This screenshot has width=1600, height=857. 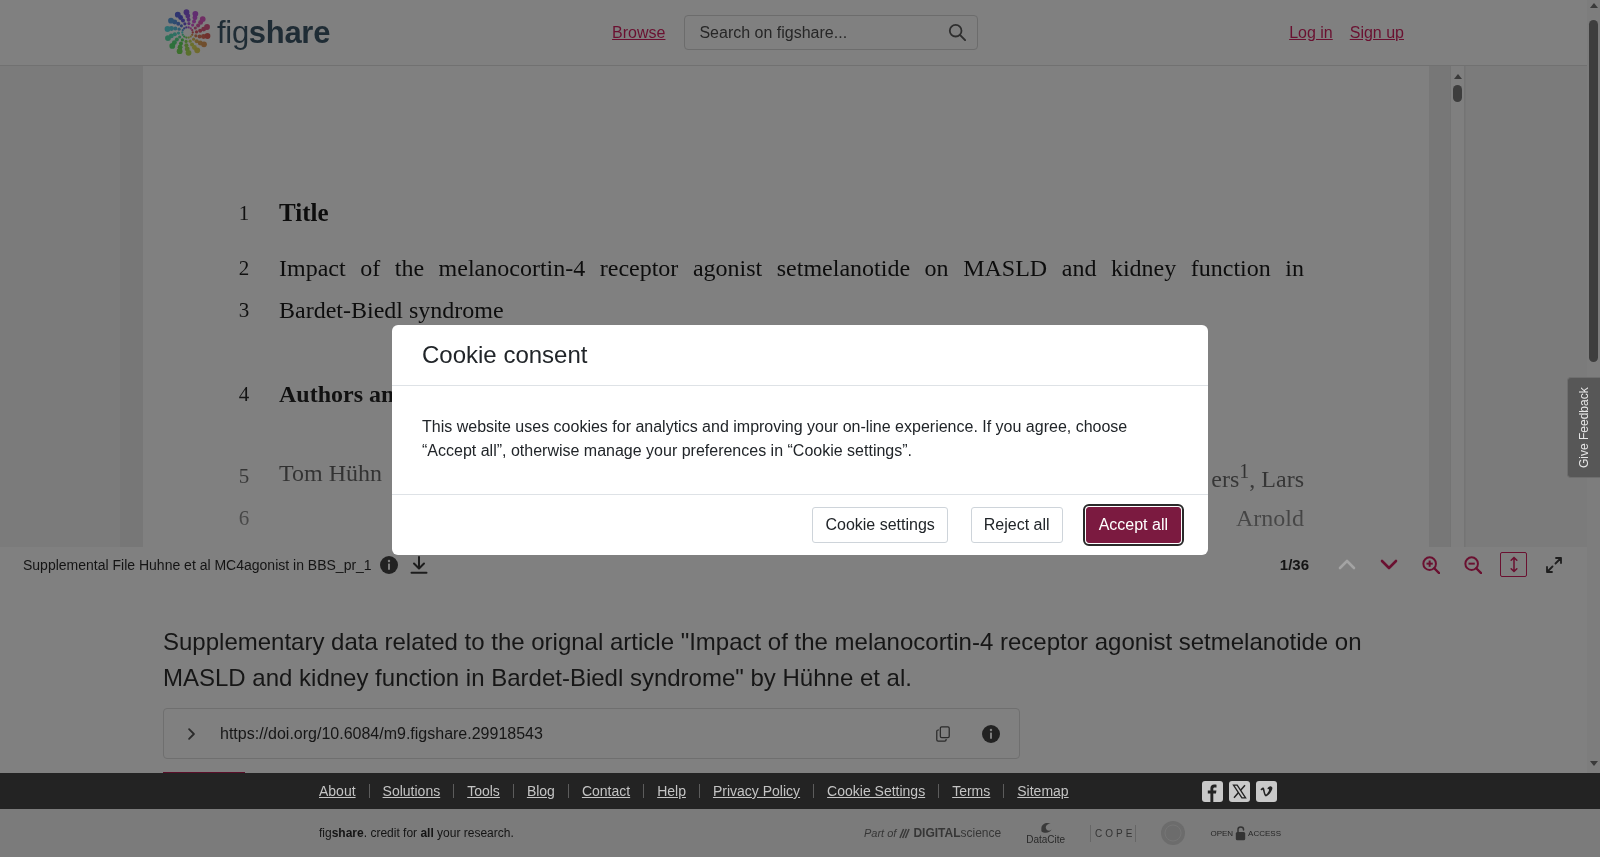 I want to click on line-number: 1, so click(x=244, y=213).